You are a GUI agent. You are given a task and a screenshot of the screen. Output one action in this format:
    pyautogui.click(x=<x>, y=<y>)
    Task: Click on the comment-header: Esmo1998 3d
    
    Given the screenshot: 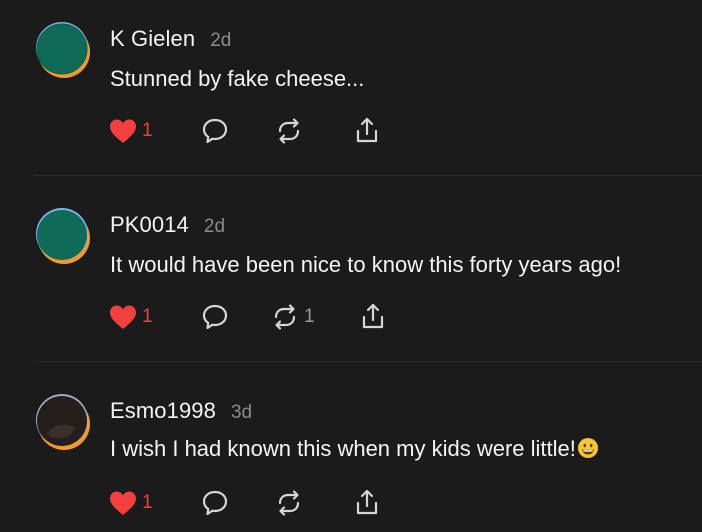 What is the action you would take?
    pyautogui.click(x=181, y=411)
    